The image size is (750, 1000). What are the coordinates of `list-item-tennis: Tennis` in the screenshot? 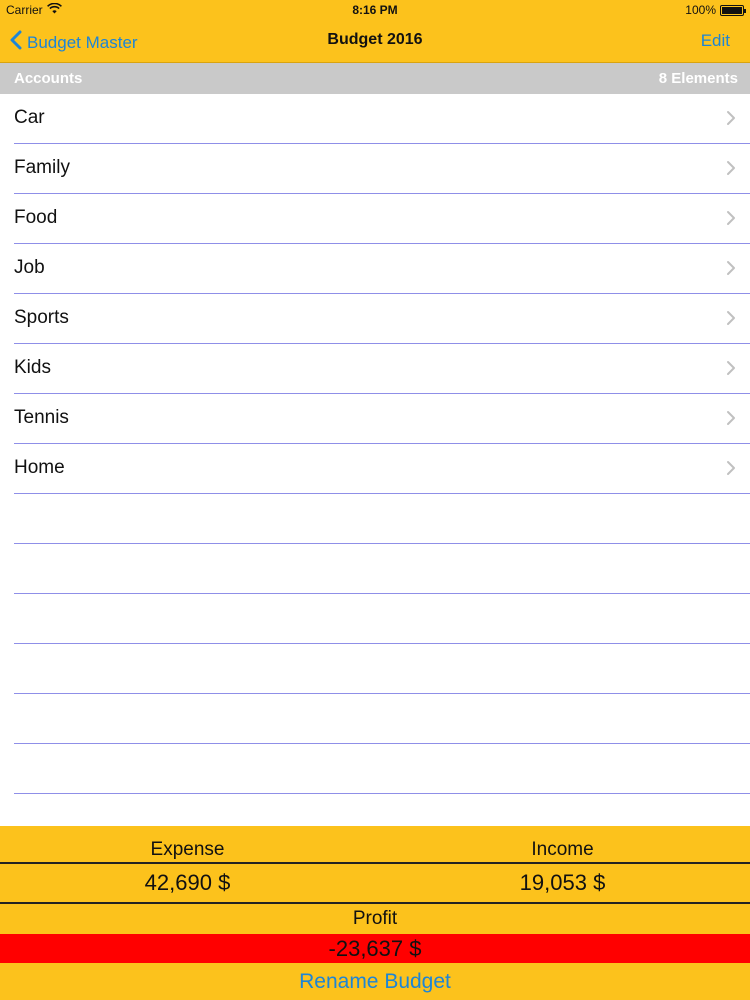 It's located at (375, 419).